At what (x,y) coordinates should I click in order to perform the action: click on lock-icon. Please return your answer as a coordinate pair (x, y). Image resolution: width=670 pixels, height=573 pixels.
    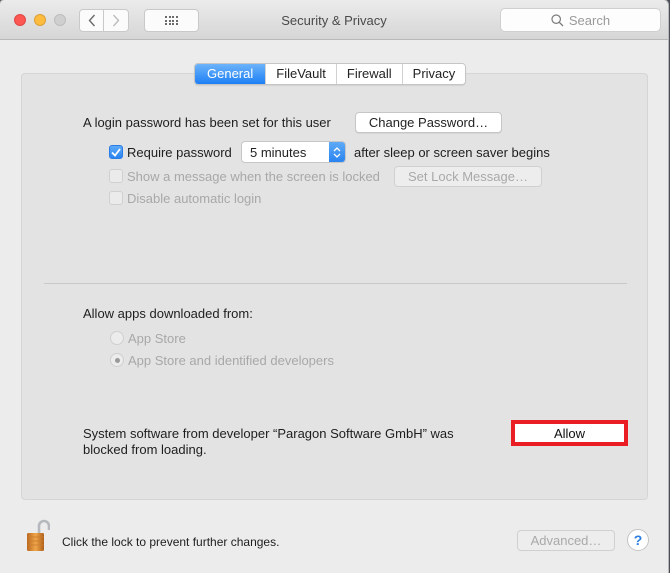
    Looking at the image, I should click on (37, 537).